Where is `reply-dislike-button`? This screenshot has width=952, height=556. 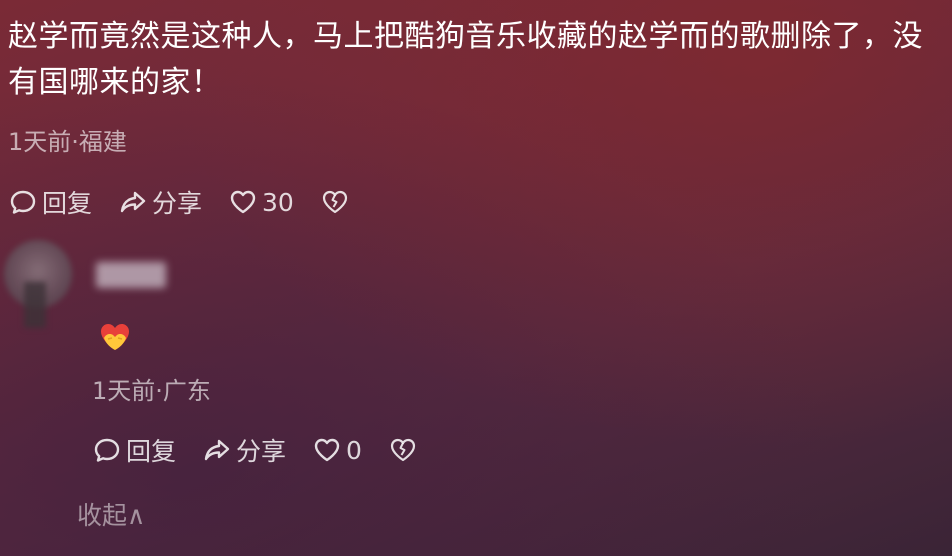 reply-dislike-button is located at coordinates (405, 450).